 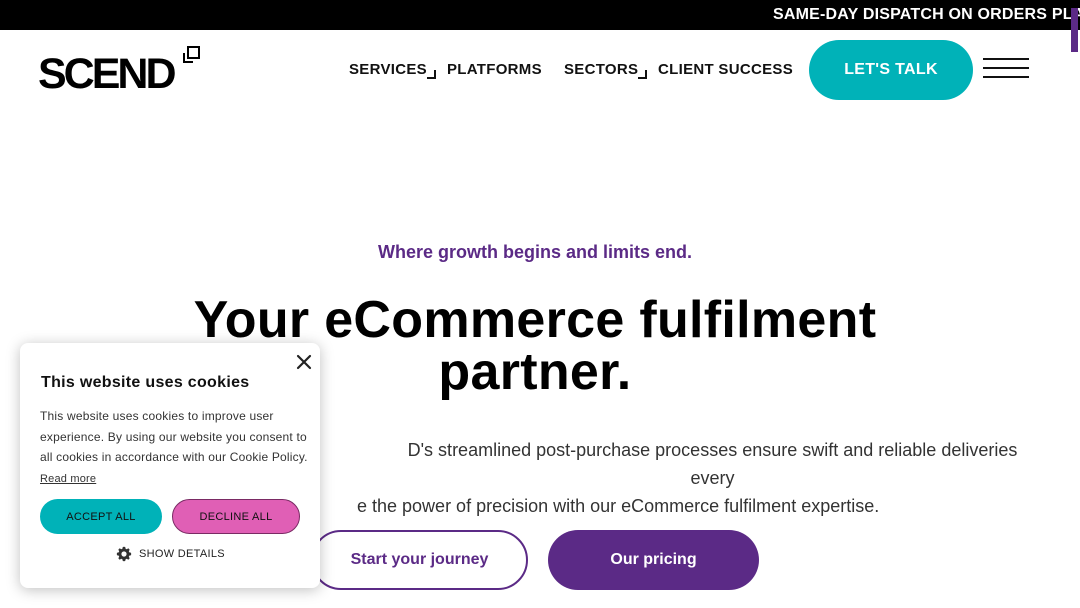 What do you see at coordinates (236, 516) in the screenshot?
I see `decline-all-button: DECLINE ALL` at bounding box center [236, 516].